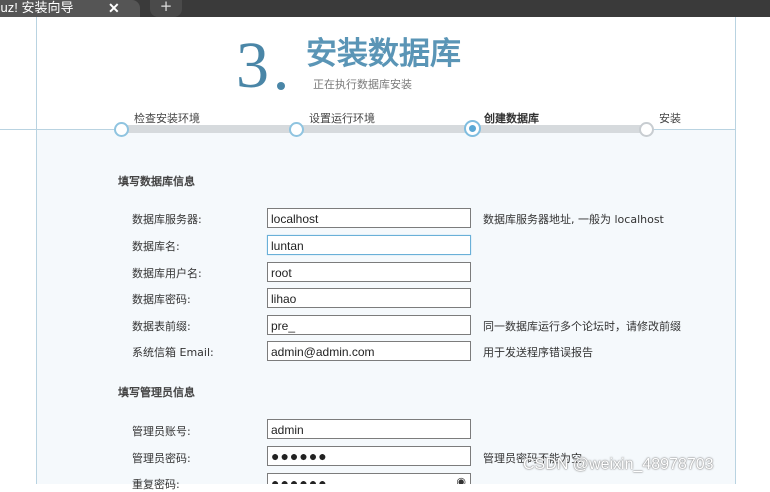 Image resolution: width=770 pixels, height=492 pixels. Describe the element at coordinates (281, 86) in the screenshot. I see `step-number-dot` at that location.